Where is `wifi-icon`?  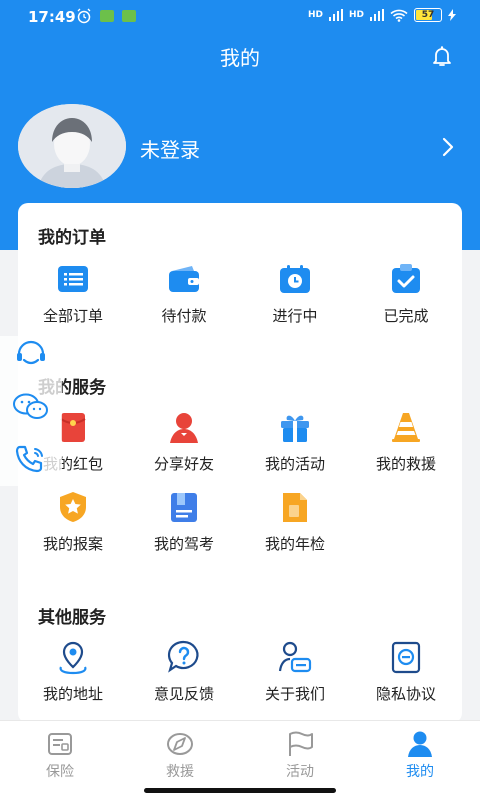
wifi-icon is located at coordinates (399, 15).